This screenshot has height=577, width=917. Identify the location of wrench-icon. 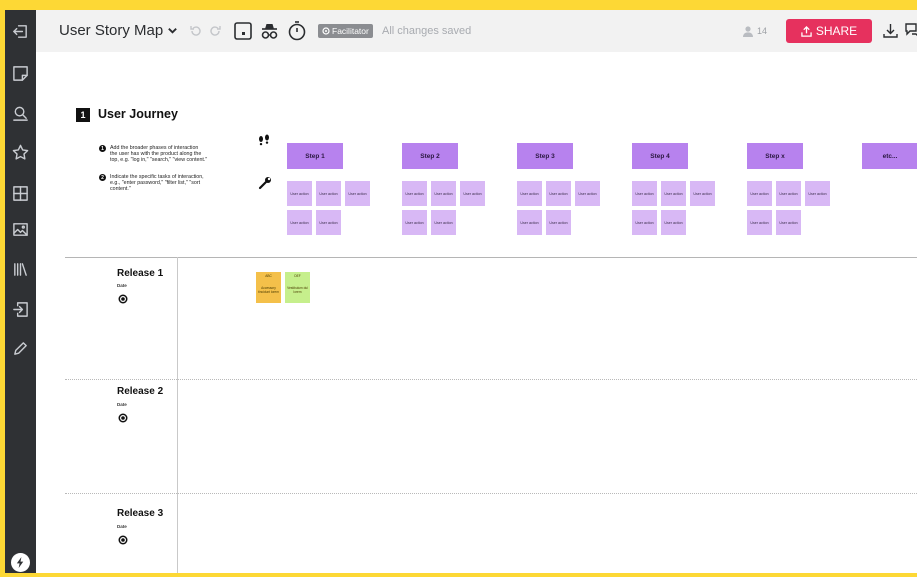
(265, 185).